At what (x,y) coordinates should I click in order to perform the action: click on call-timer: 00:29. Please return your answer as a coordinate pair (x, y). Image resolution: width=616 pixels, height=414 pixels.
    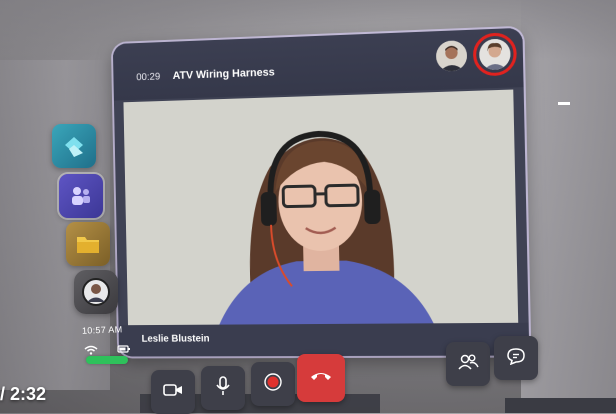
    Looking at the image, I should click on (148, 78).